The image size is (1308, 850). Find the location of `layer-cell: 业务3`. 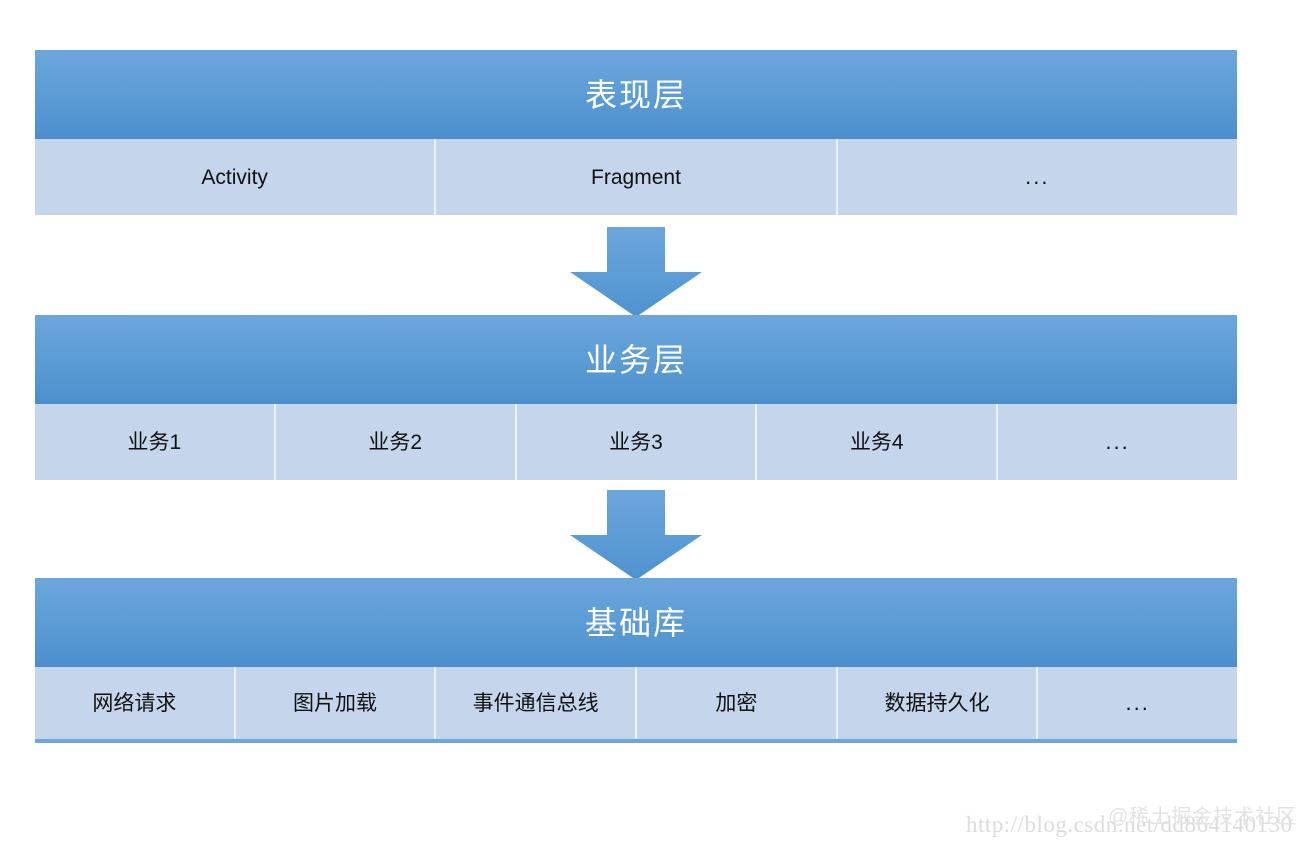

layer-cell: 业务3 is located at coordinates (637, 442).